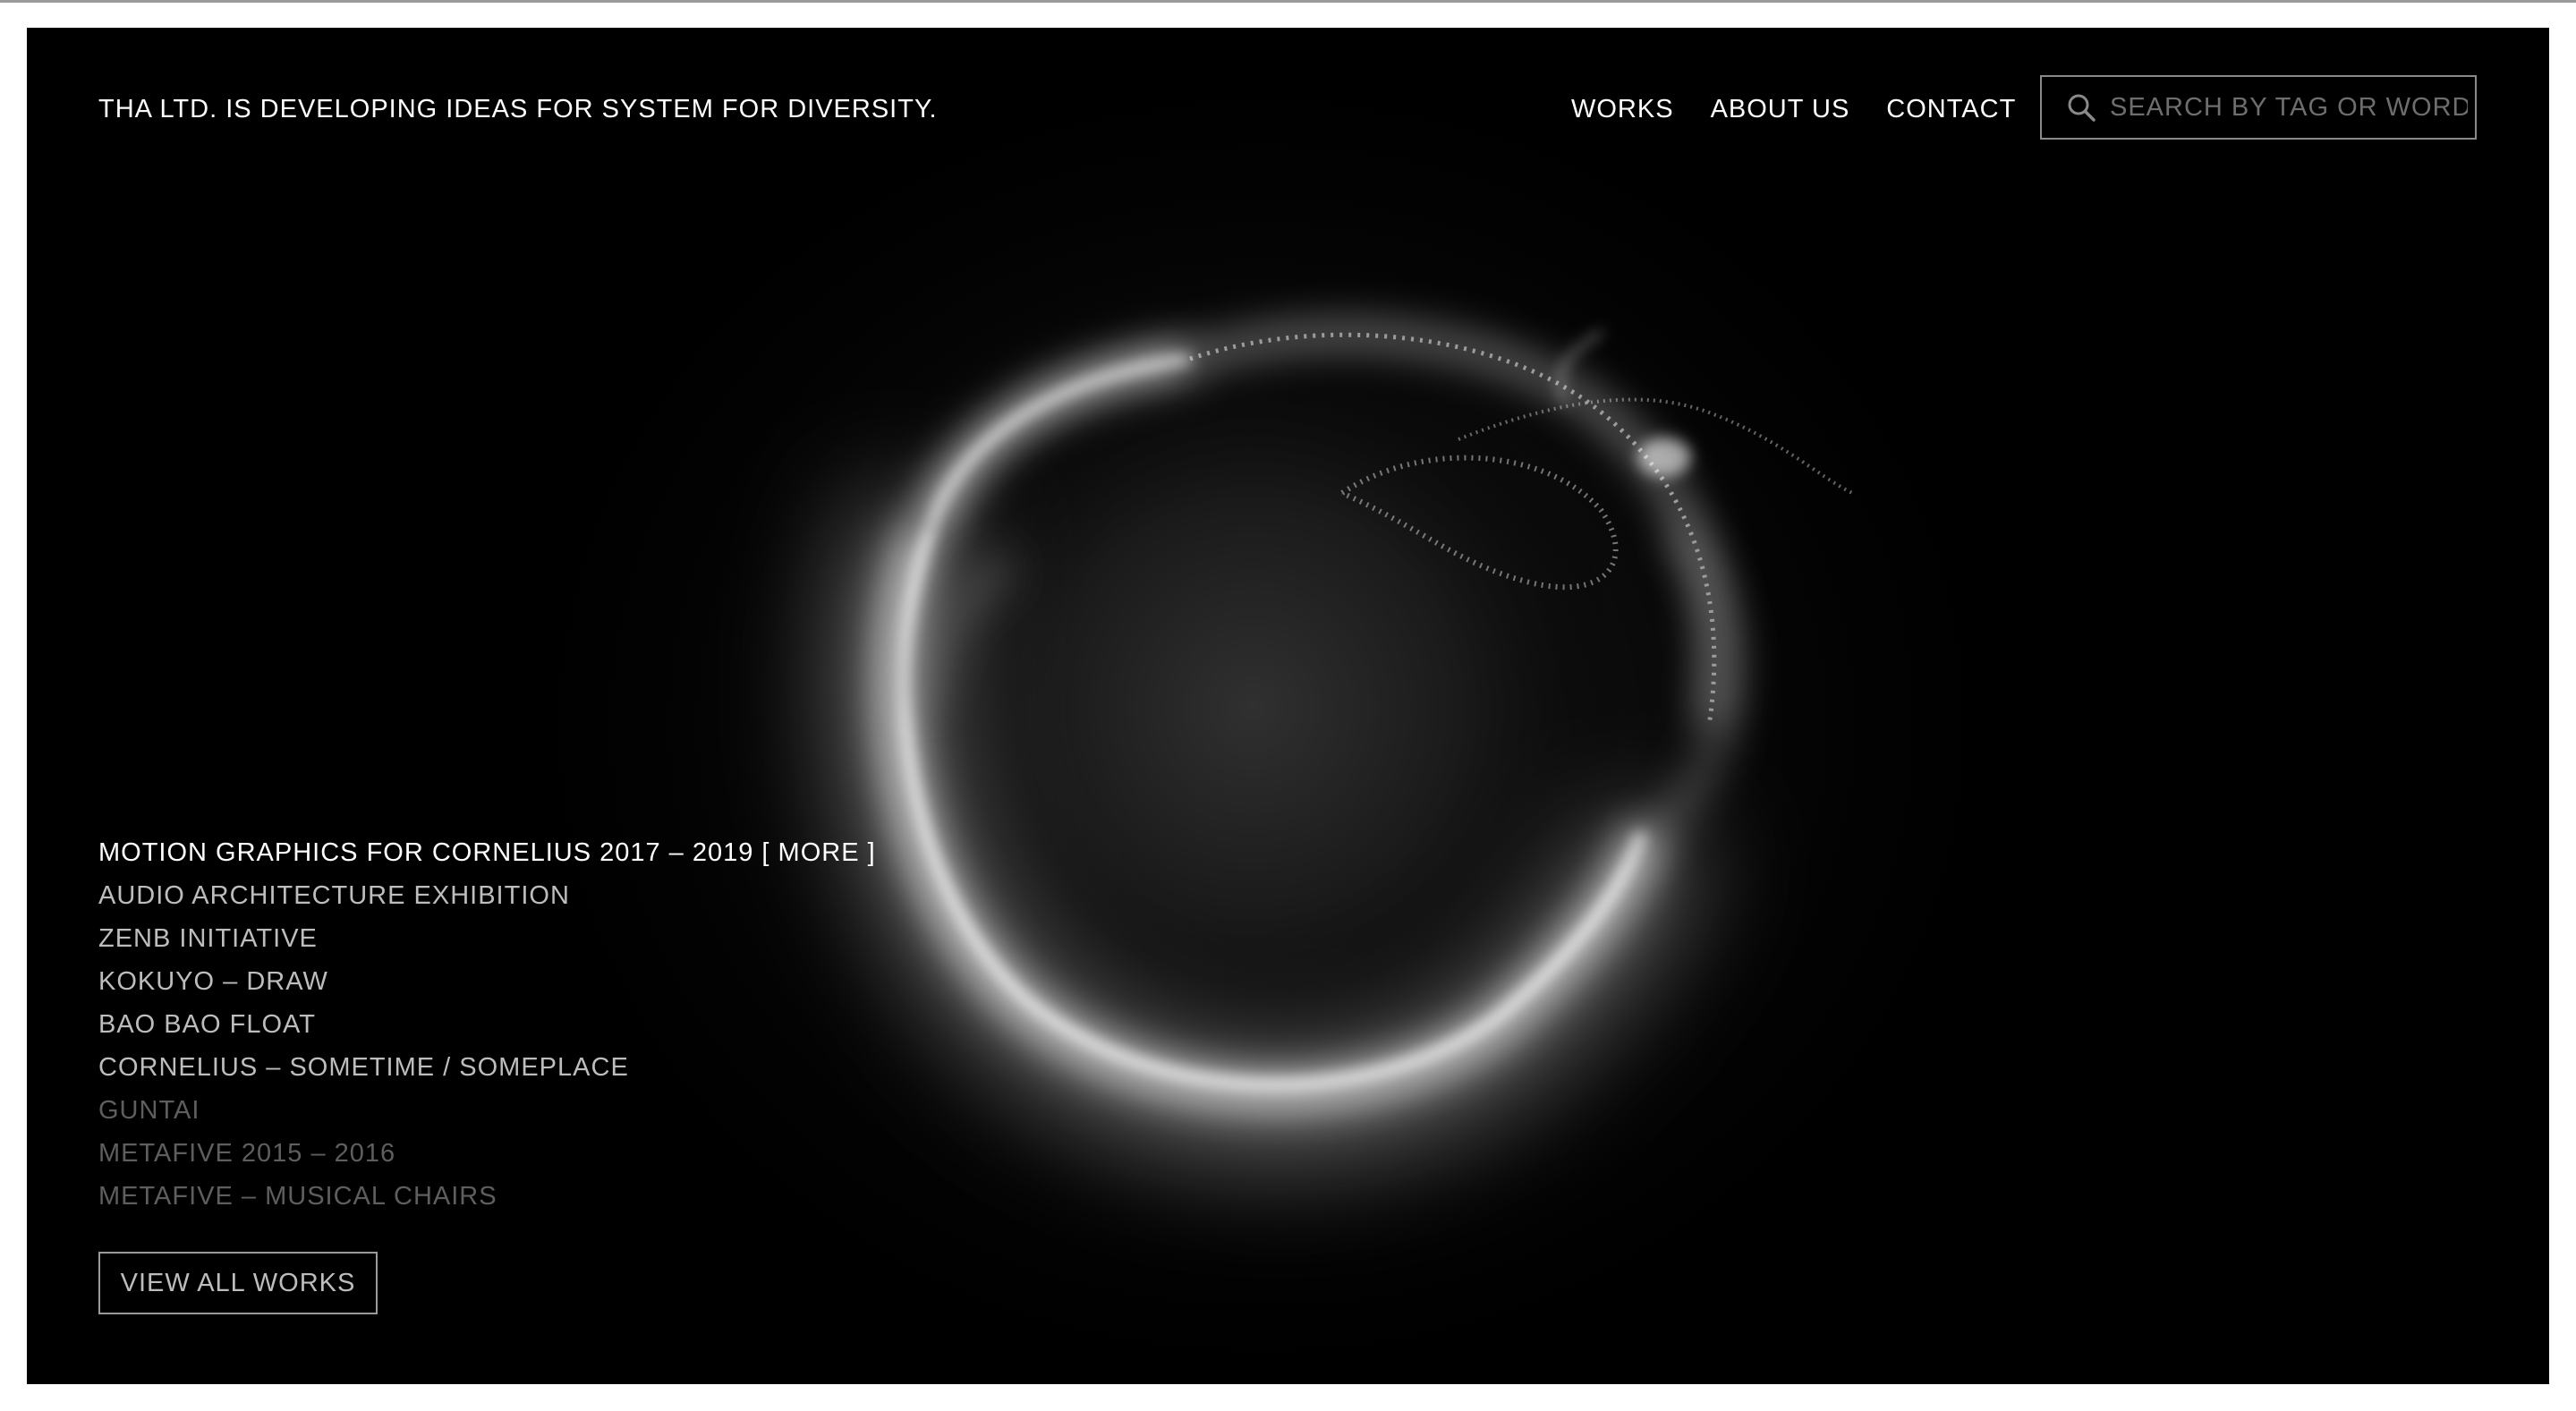  What do you see at coordinates (1288, 1) in the screenshot?
I see `top-divider` at bounding box center [1288, 1].